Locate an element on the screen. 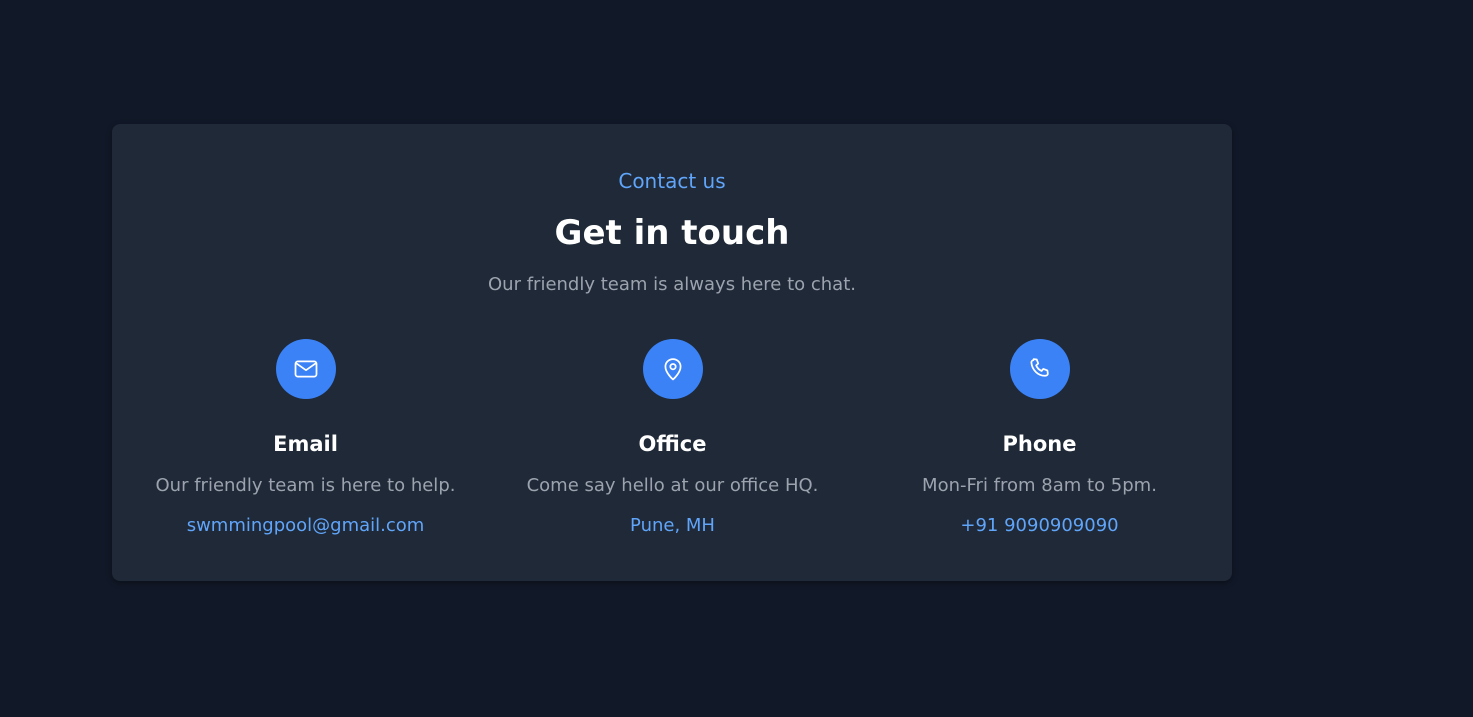 The width and height of the screenshot is (1473, 717). contact-phone-description: Mon-Fri from 8am to 5pm. is located at coordinates (1039, 485).